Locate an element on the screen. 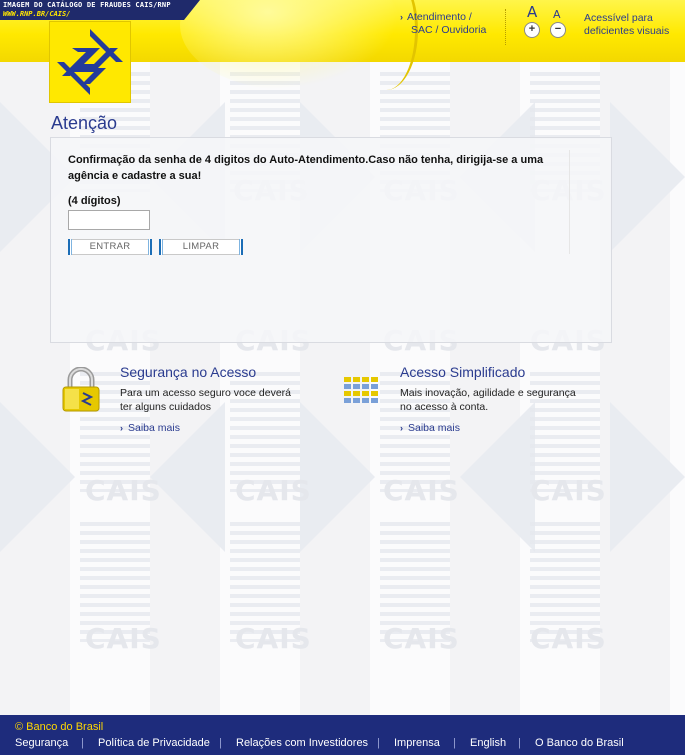 Image resolution: width=685 pixels, height=755 pixels. panel-divider is located at coordinates (569, 202).